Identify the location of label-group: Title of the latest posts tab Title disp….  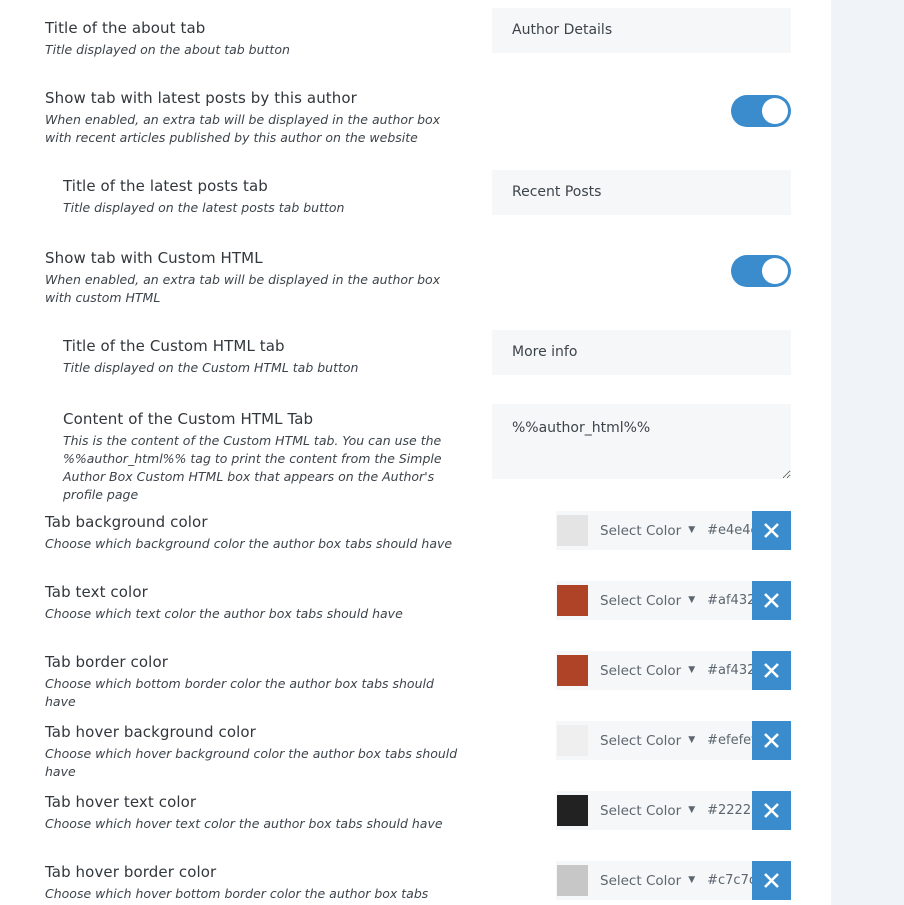
(265, 196).